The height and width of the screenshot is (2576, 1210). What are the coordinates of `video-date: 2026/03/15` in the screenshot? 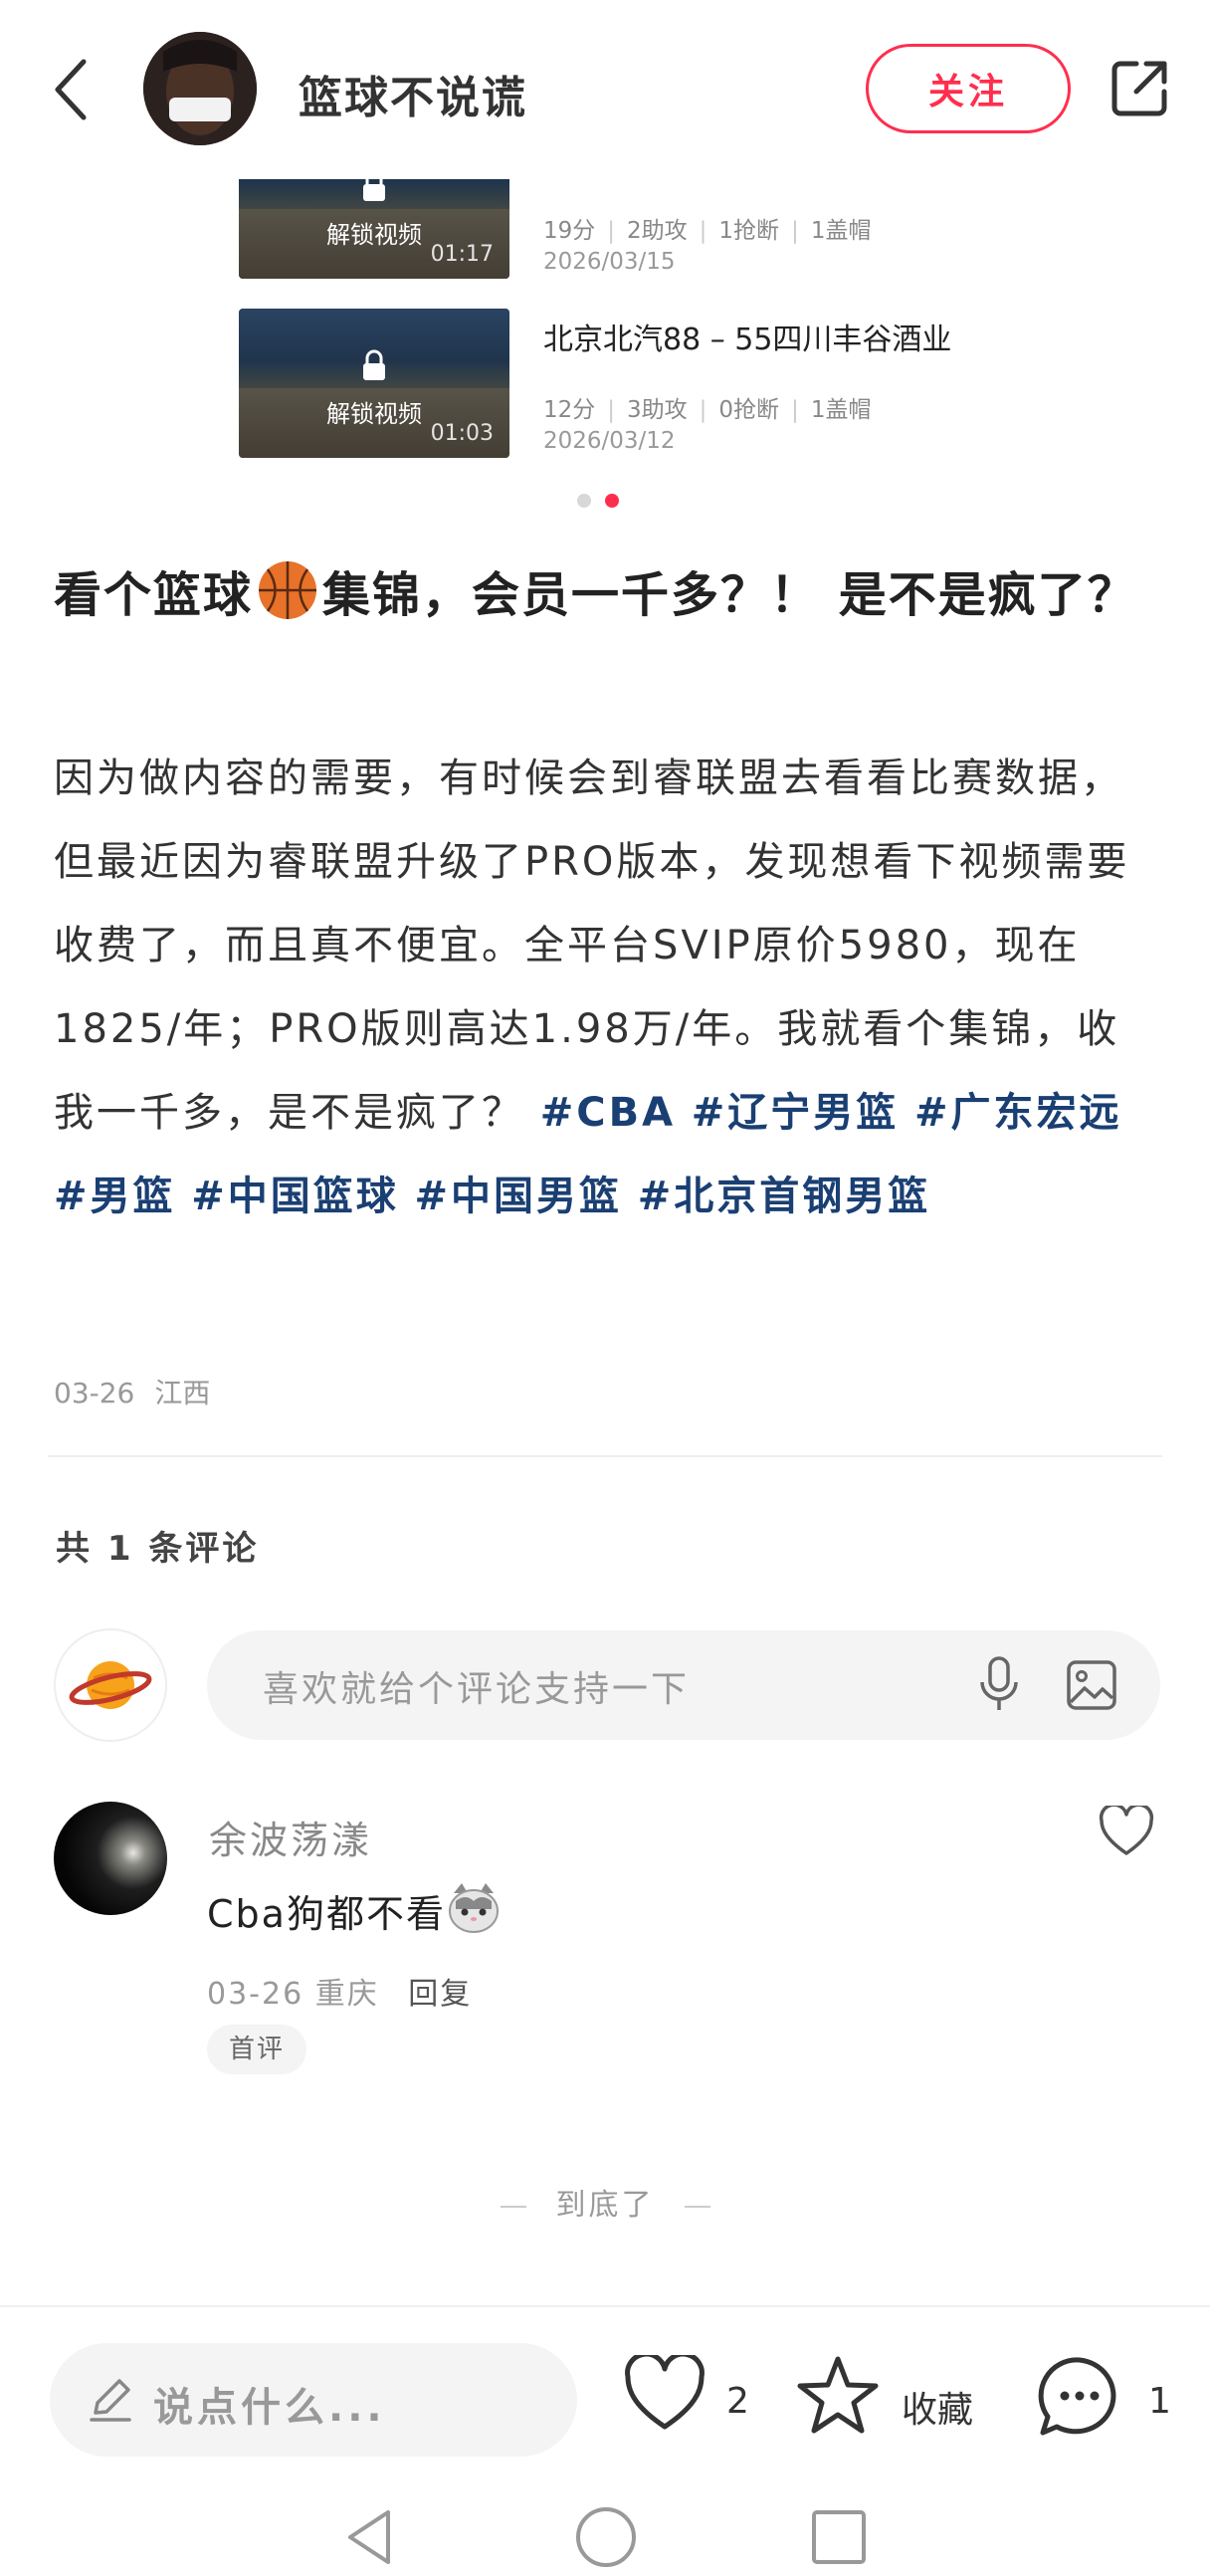 It's located at (609, 262).